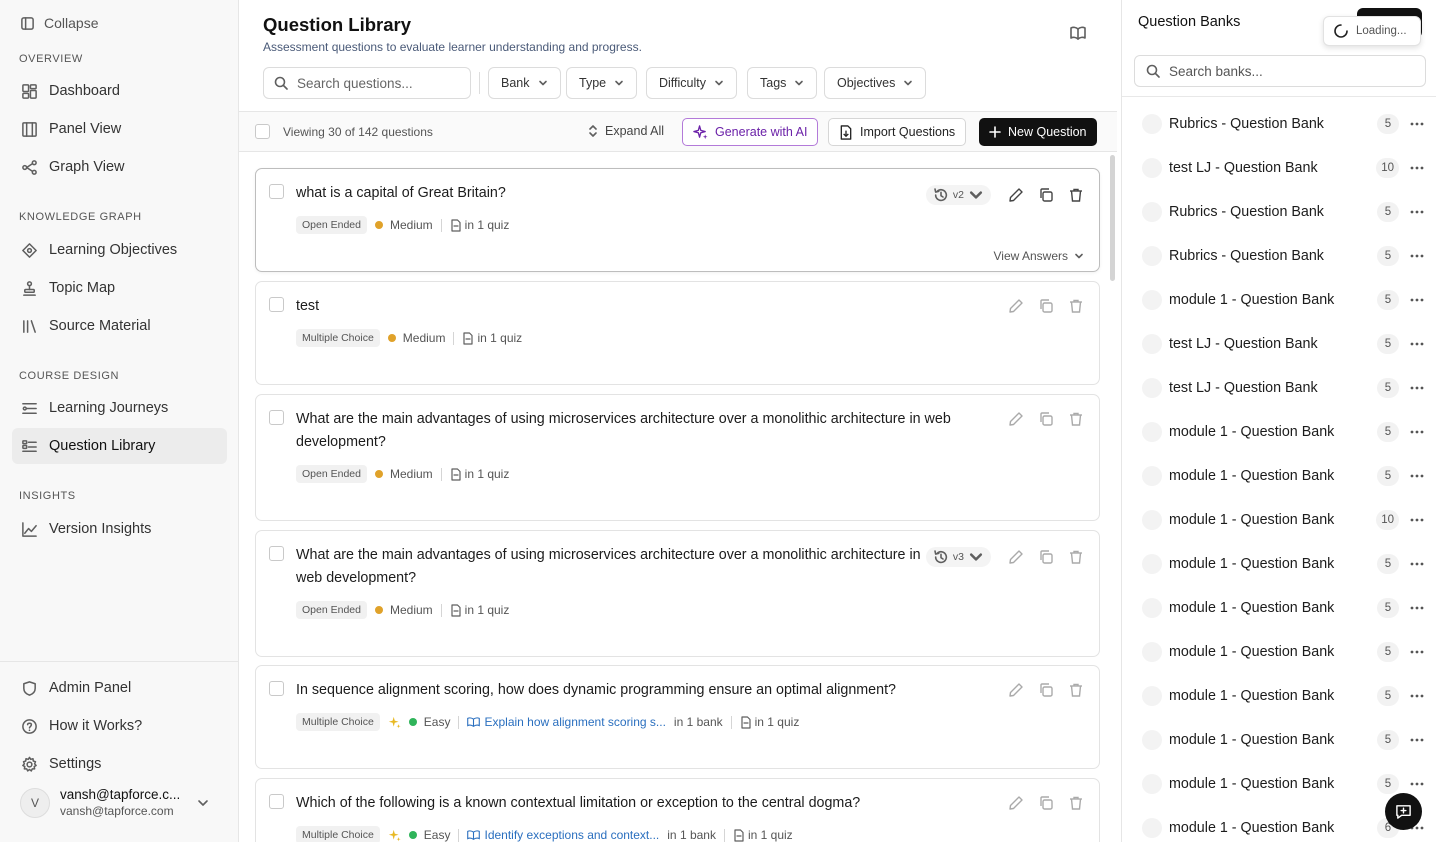 The image size is (1436, 842). What do you see at coordinates (875, 83) in the screenshot?
I see `filter-objectives: Objectives` at bounding box center [875, 83].